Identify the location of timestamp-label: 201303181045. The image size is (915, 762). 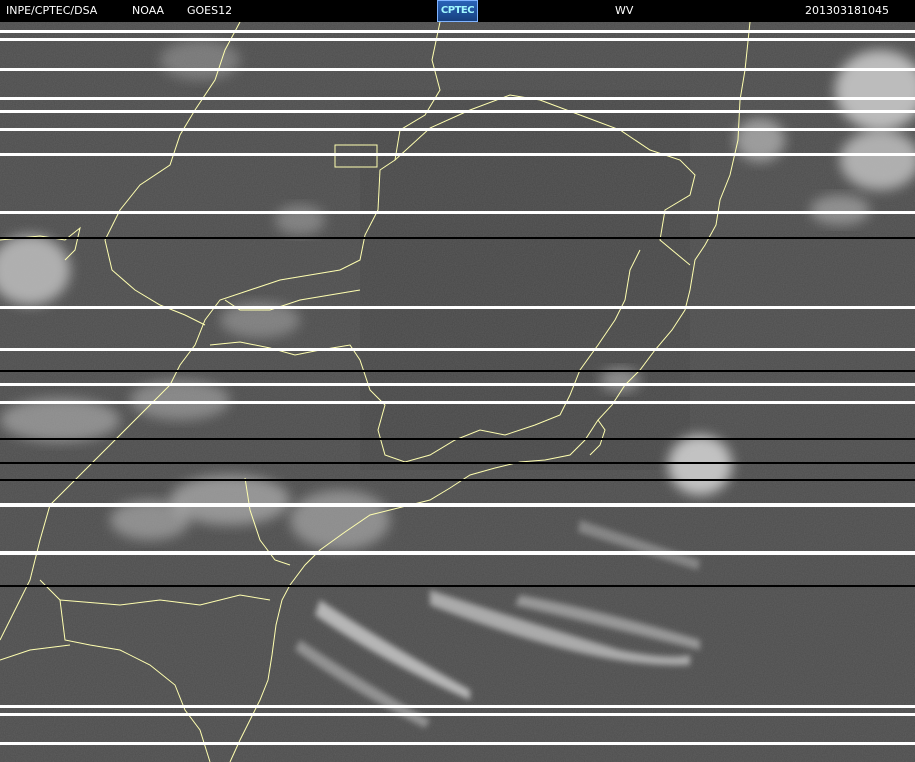
(847, 10).